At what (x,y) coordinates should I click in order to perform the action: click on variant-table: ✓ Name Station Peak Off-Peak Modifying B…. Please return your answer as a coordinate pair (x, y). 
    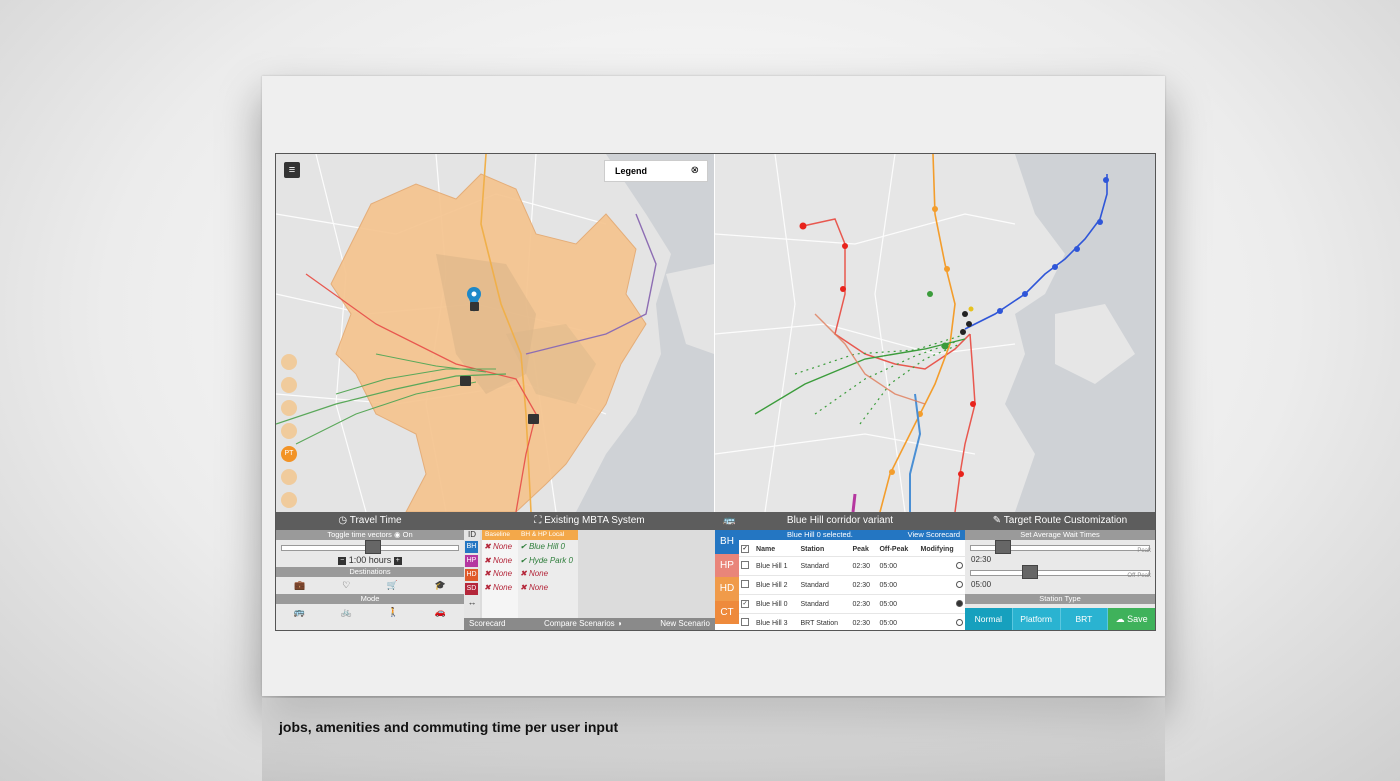
    Looking at the image, I should click on (852, 586).